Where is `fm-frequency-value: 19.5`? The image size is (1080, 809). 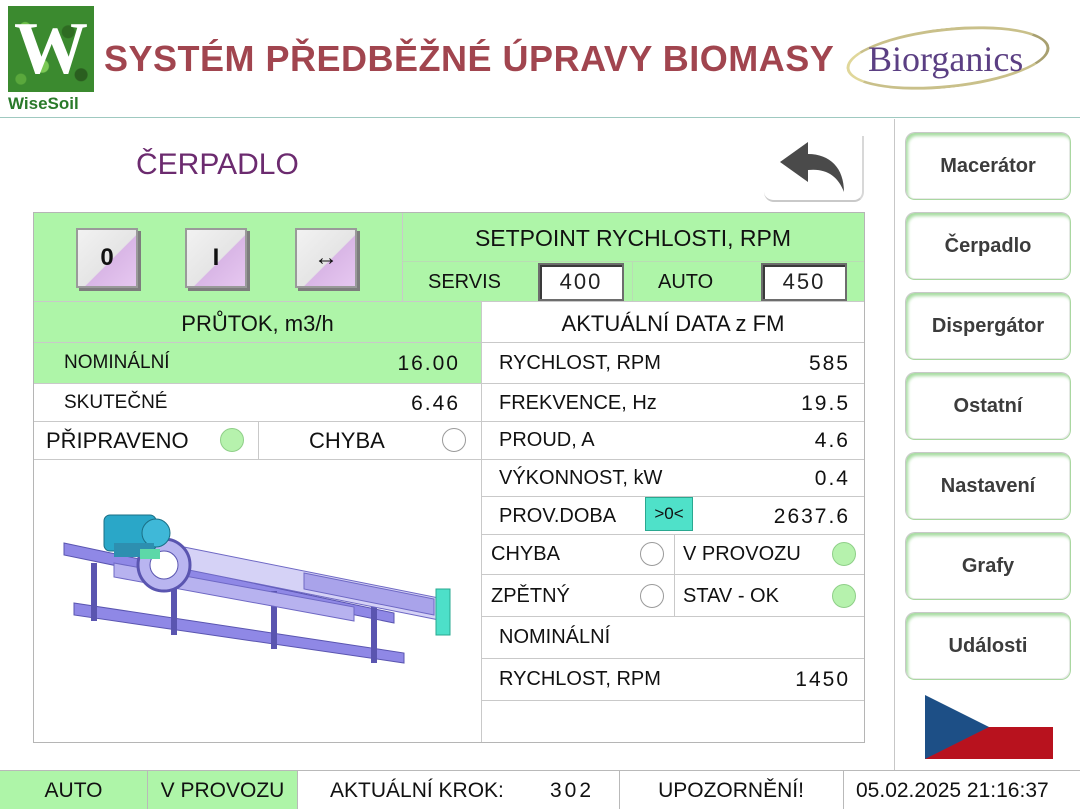 fm-frequency-value: 19.5 is located at coordinates (825, 403).